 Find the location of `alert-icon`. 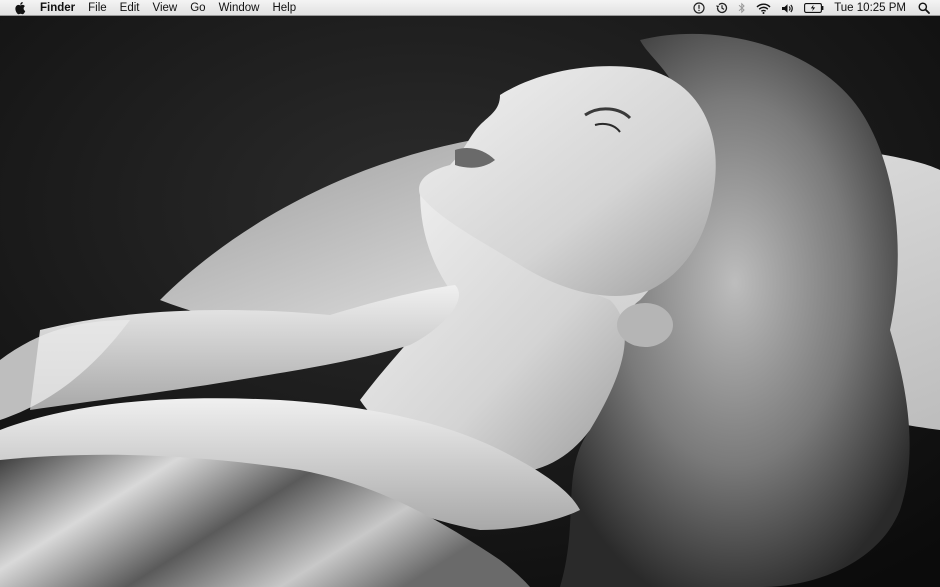

alert-icon is located at coordinates (699, 8).